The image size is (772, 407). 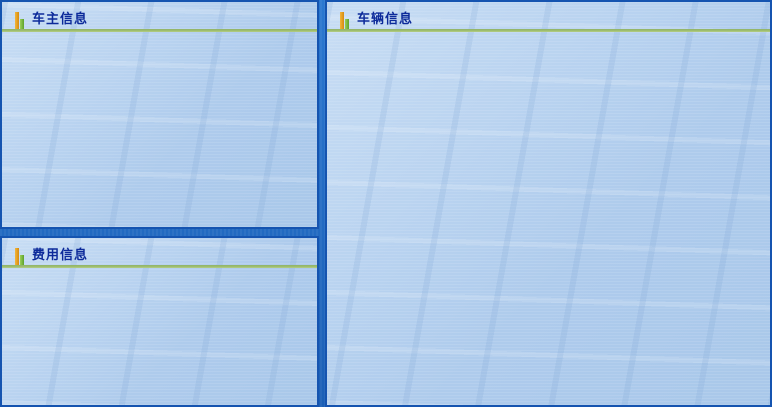 I want to click on owner-info-header: 车主信息, so click(x=159, y=17).